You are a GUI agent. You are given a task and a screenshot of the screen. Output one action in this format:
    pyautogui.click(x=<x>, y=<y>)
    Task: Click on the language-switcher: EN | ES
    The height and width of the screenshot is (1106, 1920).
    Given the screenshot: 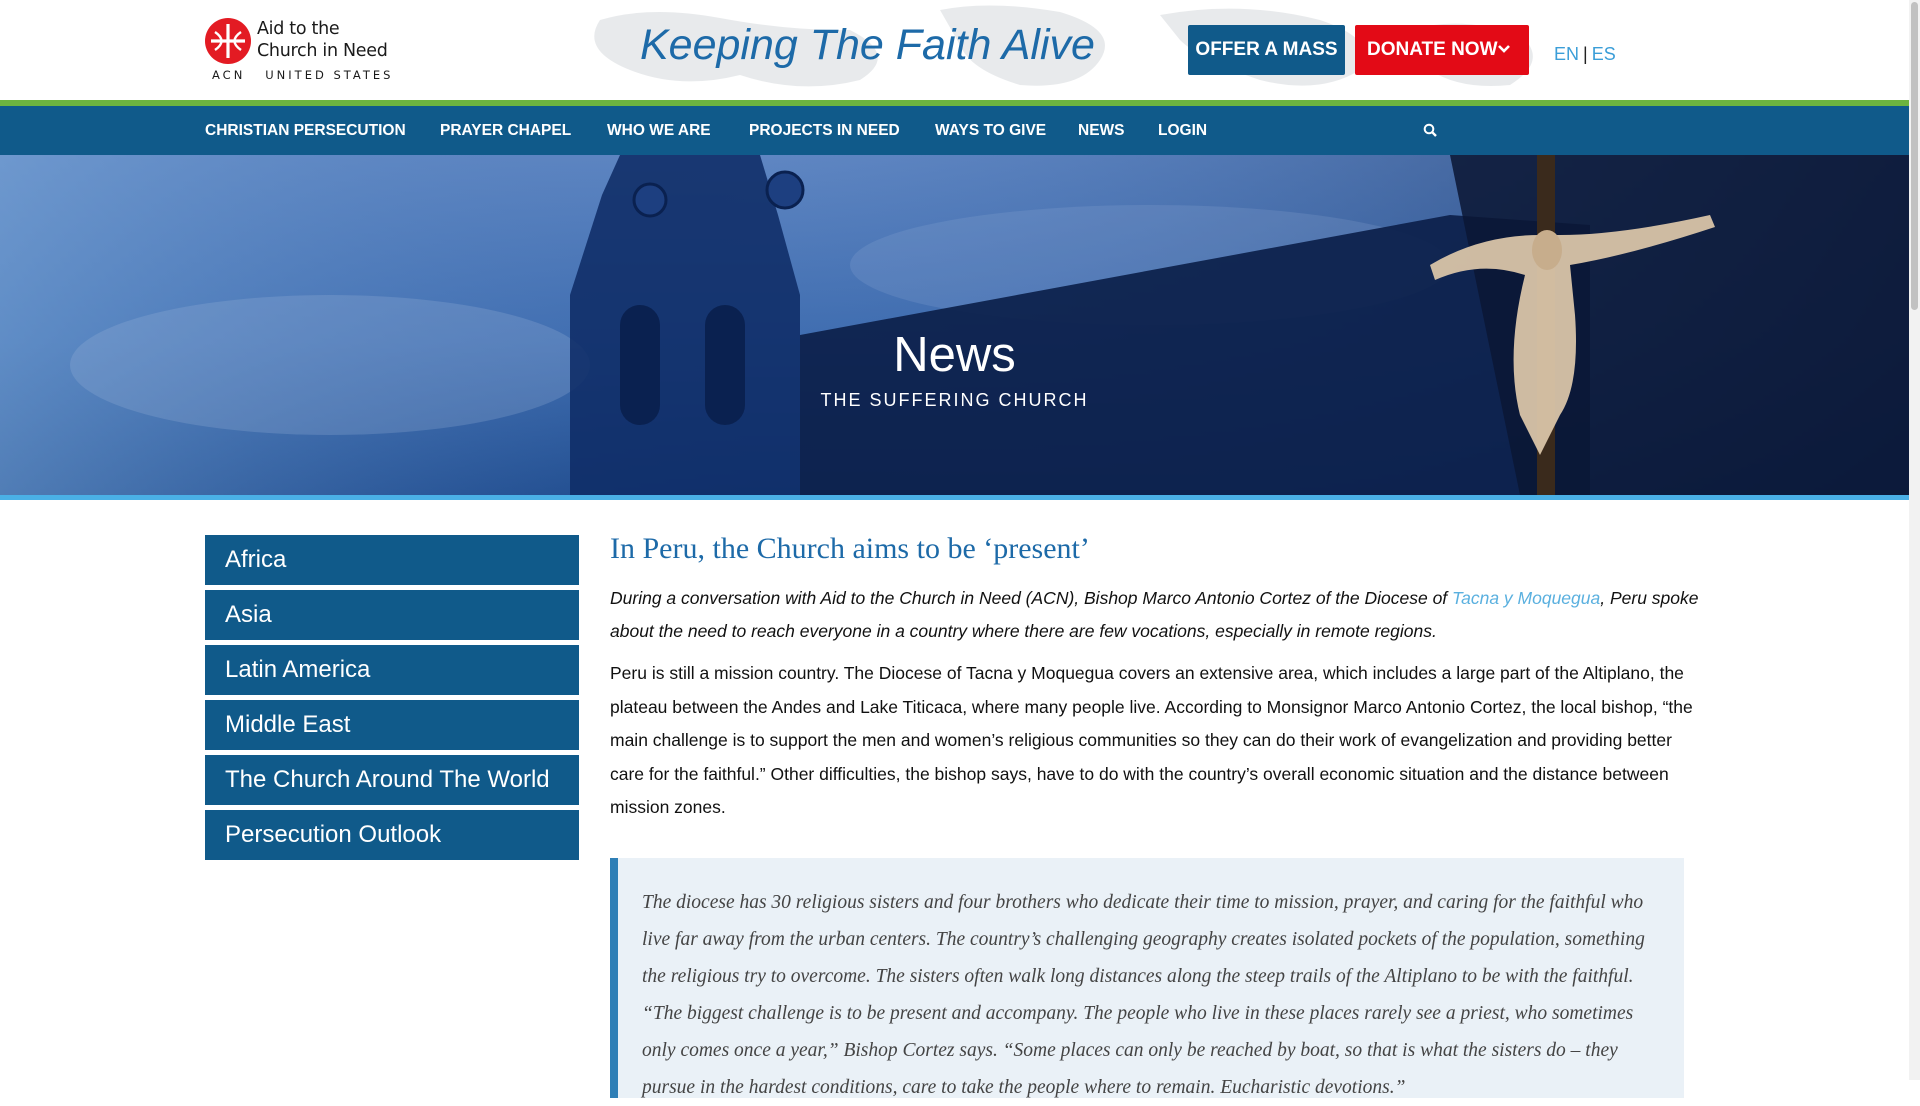 What is the action you would take?
    pyautogui.click(x=1585, y=54)
    